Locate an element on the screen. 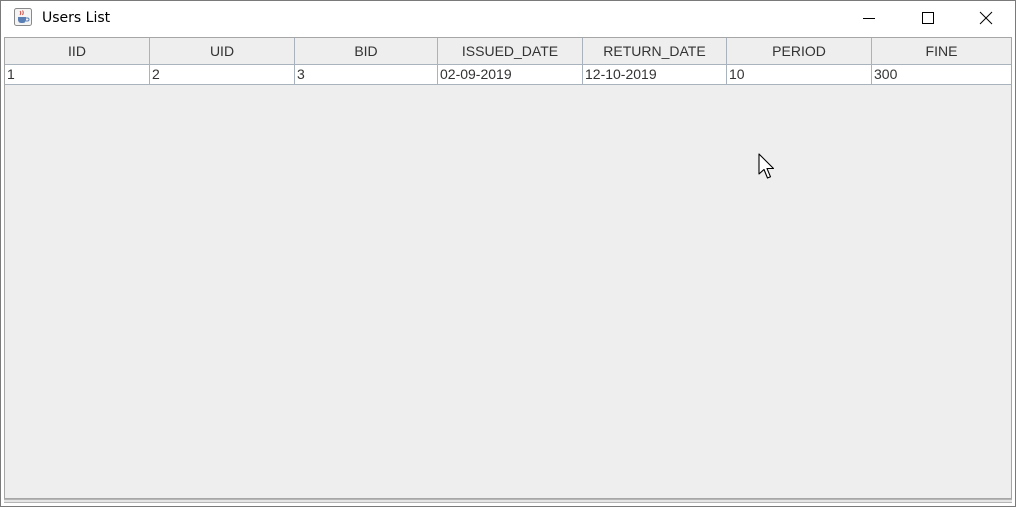  cell-iid: 1 is located at coordinates (77, 75).